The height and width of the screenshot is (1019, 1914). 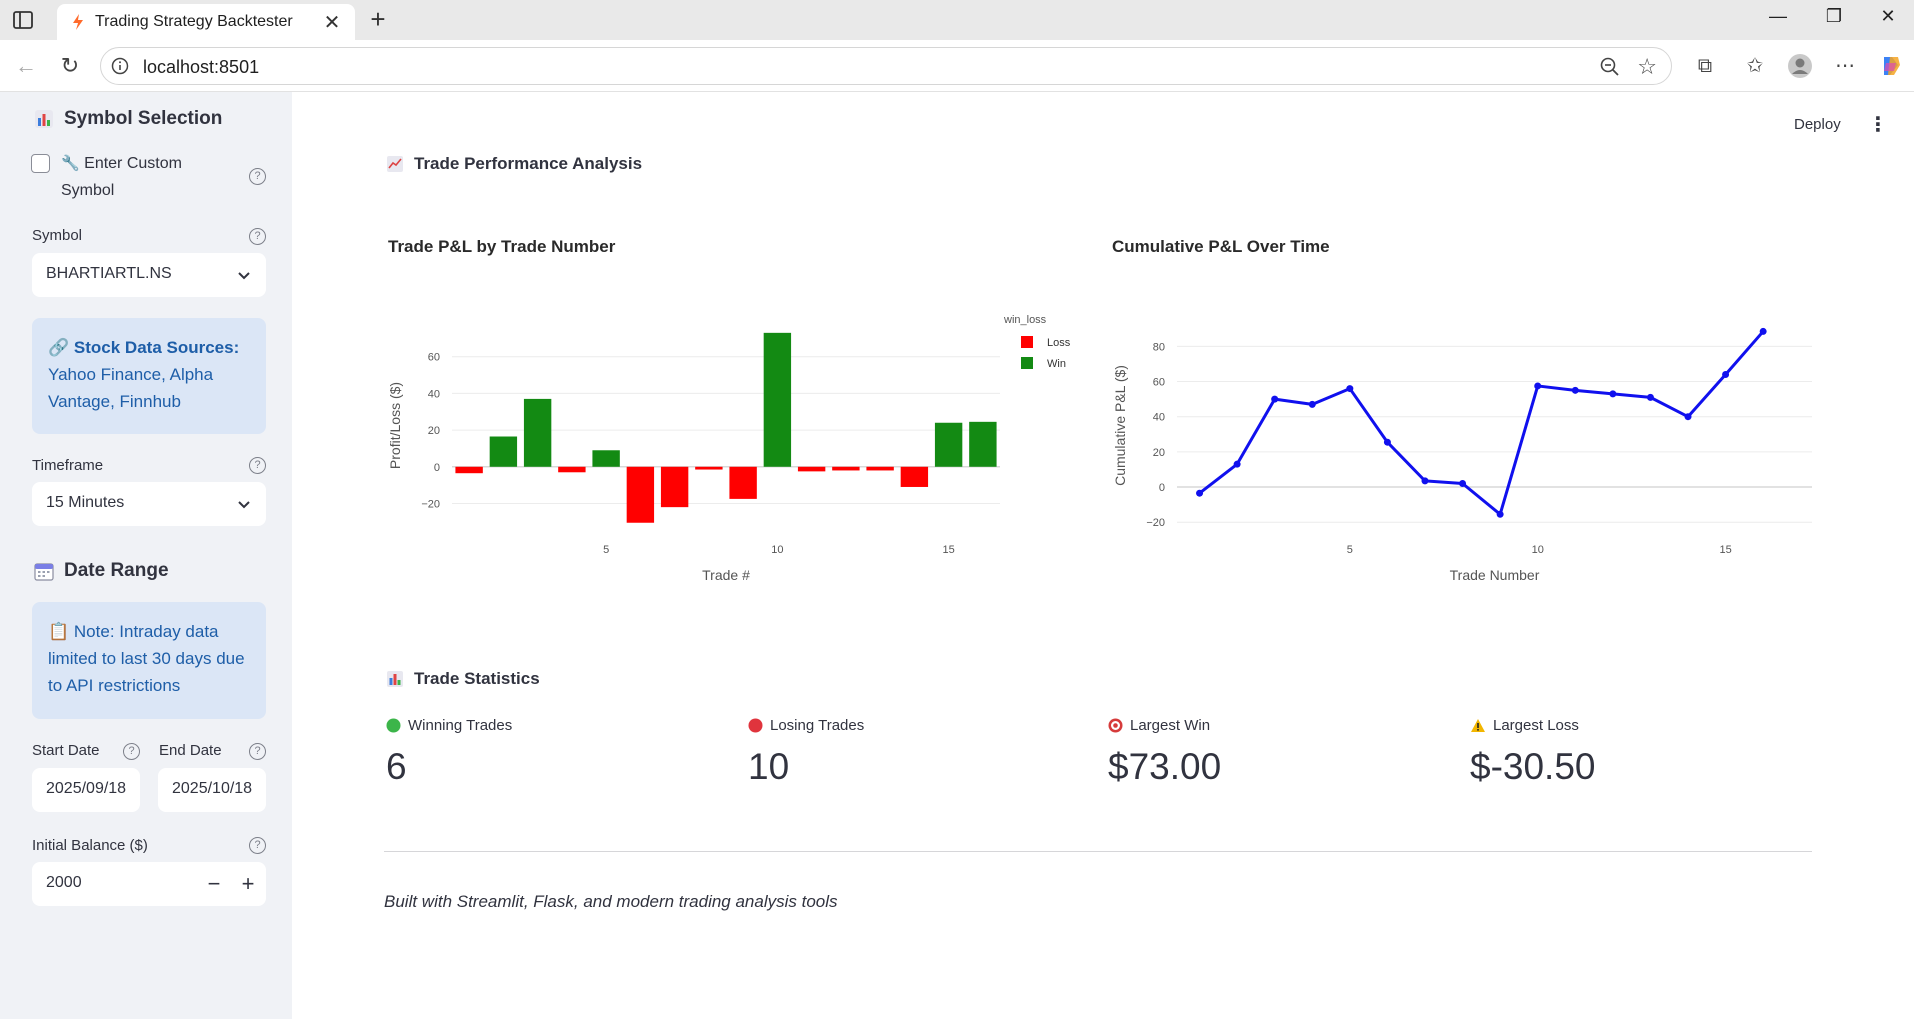 I want to click on legend-win-label: Win, so click(x=1056, y=364).